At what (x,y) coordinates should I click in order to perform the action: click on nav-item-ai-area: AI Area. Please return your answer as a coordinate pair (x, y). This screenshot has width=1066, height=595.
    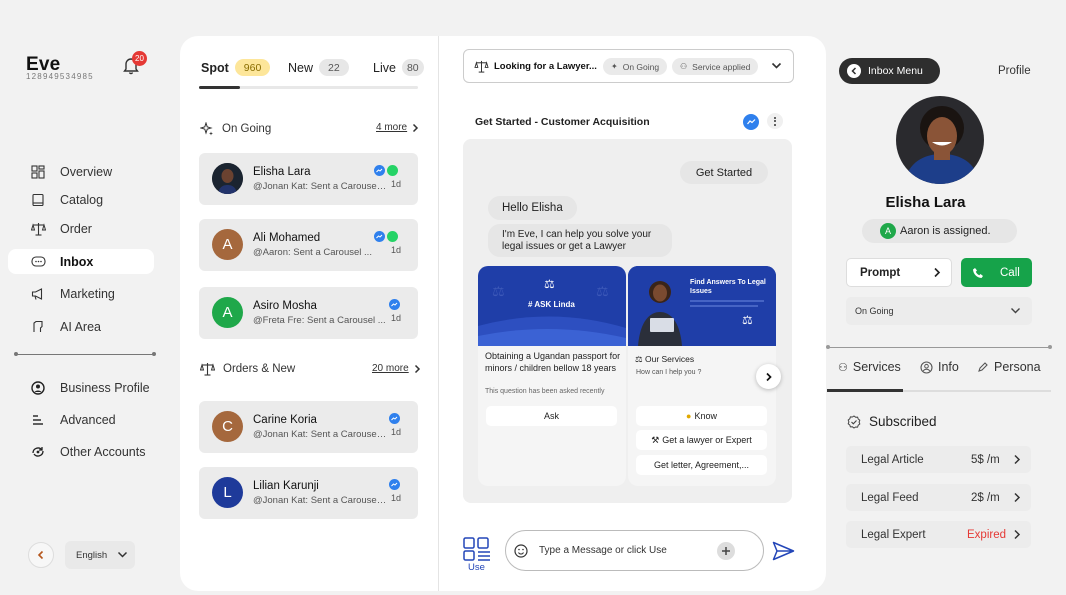
    Looking at the image, I should click on (81, 326).